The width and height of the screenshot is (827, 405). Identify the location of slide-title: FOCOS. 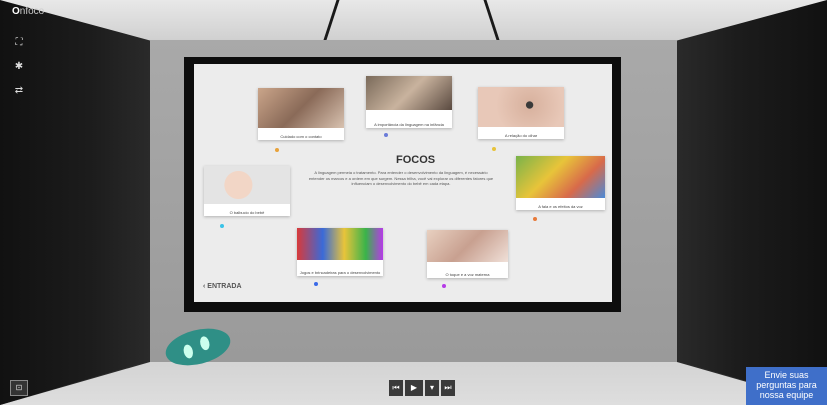
(416, 160).